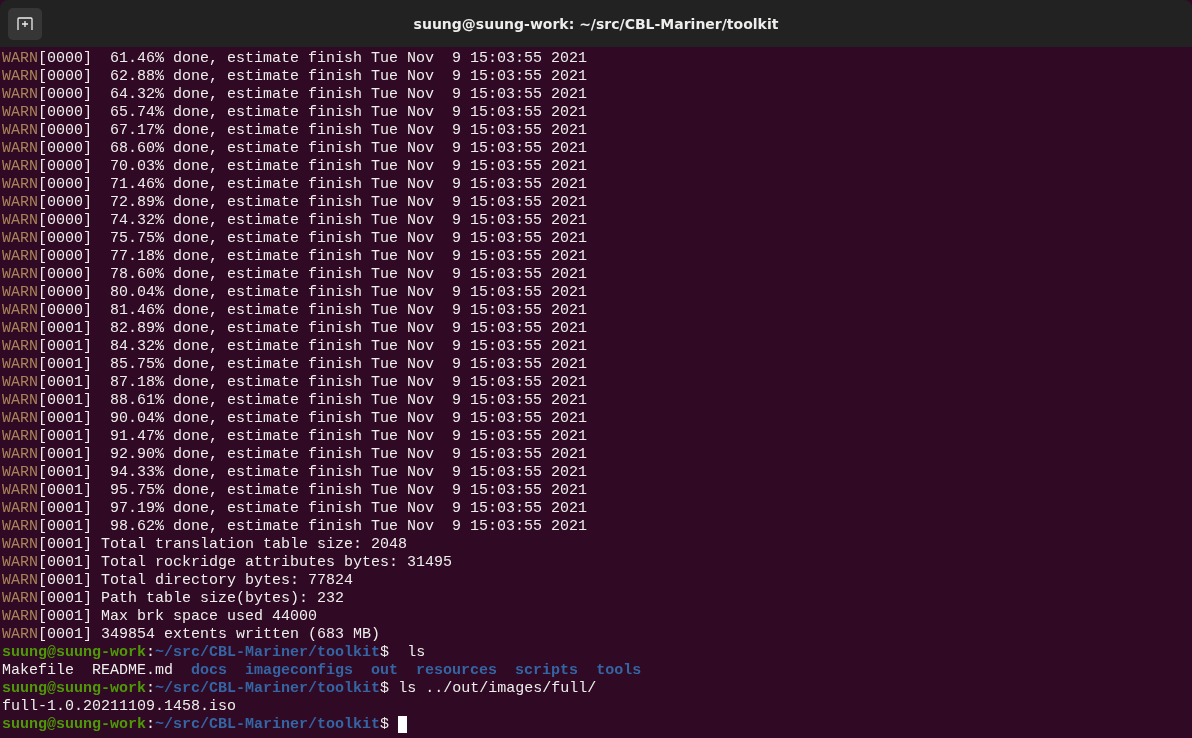 Image resolution: width=1192 pixels, height=738 pixels. What do you see at coordinates (457, 670) in the screenshot?
I see `directory-name: resources` at bounding box center [457, 670].